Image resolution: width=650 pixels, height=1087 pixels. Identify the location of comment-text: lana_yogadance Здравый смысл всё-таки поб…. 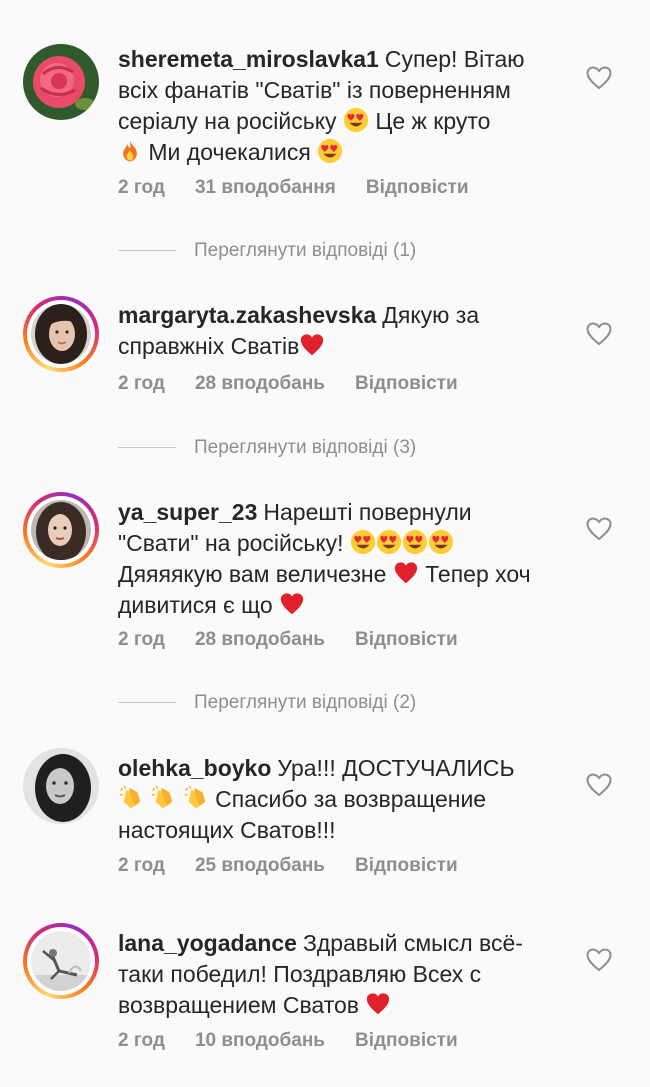
(320, 974).